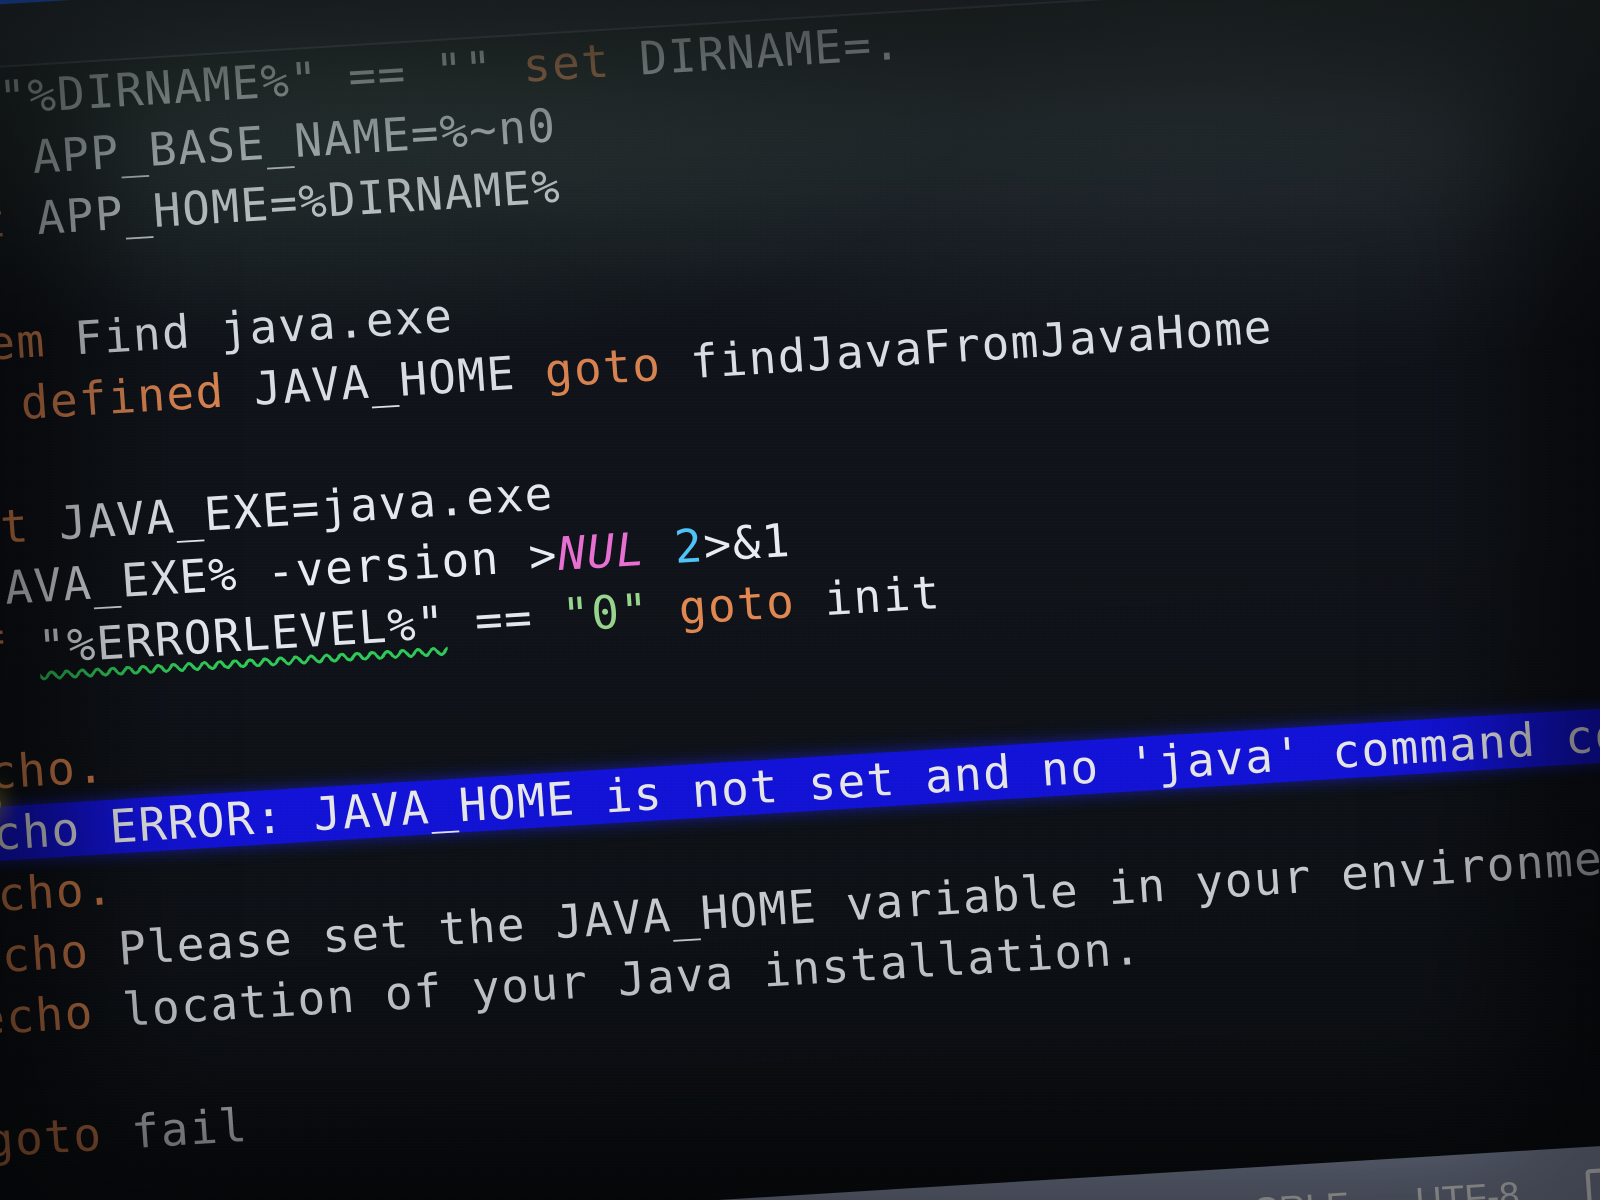 The image size is (1600, 1200). Describe the element at coordinates (543, 555) in the screenshot. I see `code-token: >` at that location.